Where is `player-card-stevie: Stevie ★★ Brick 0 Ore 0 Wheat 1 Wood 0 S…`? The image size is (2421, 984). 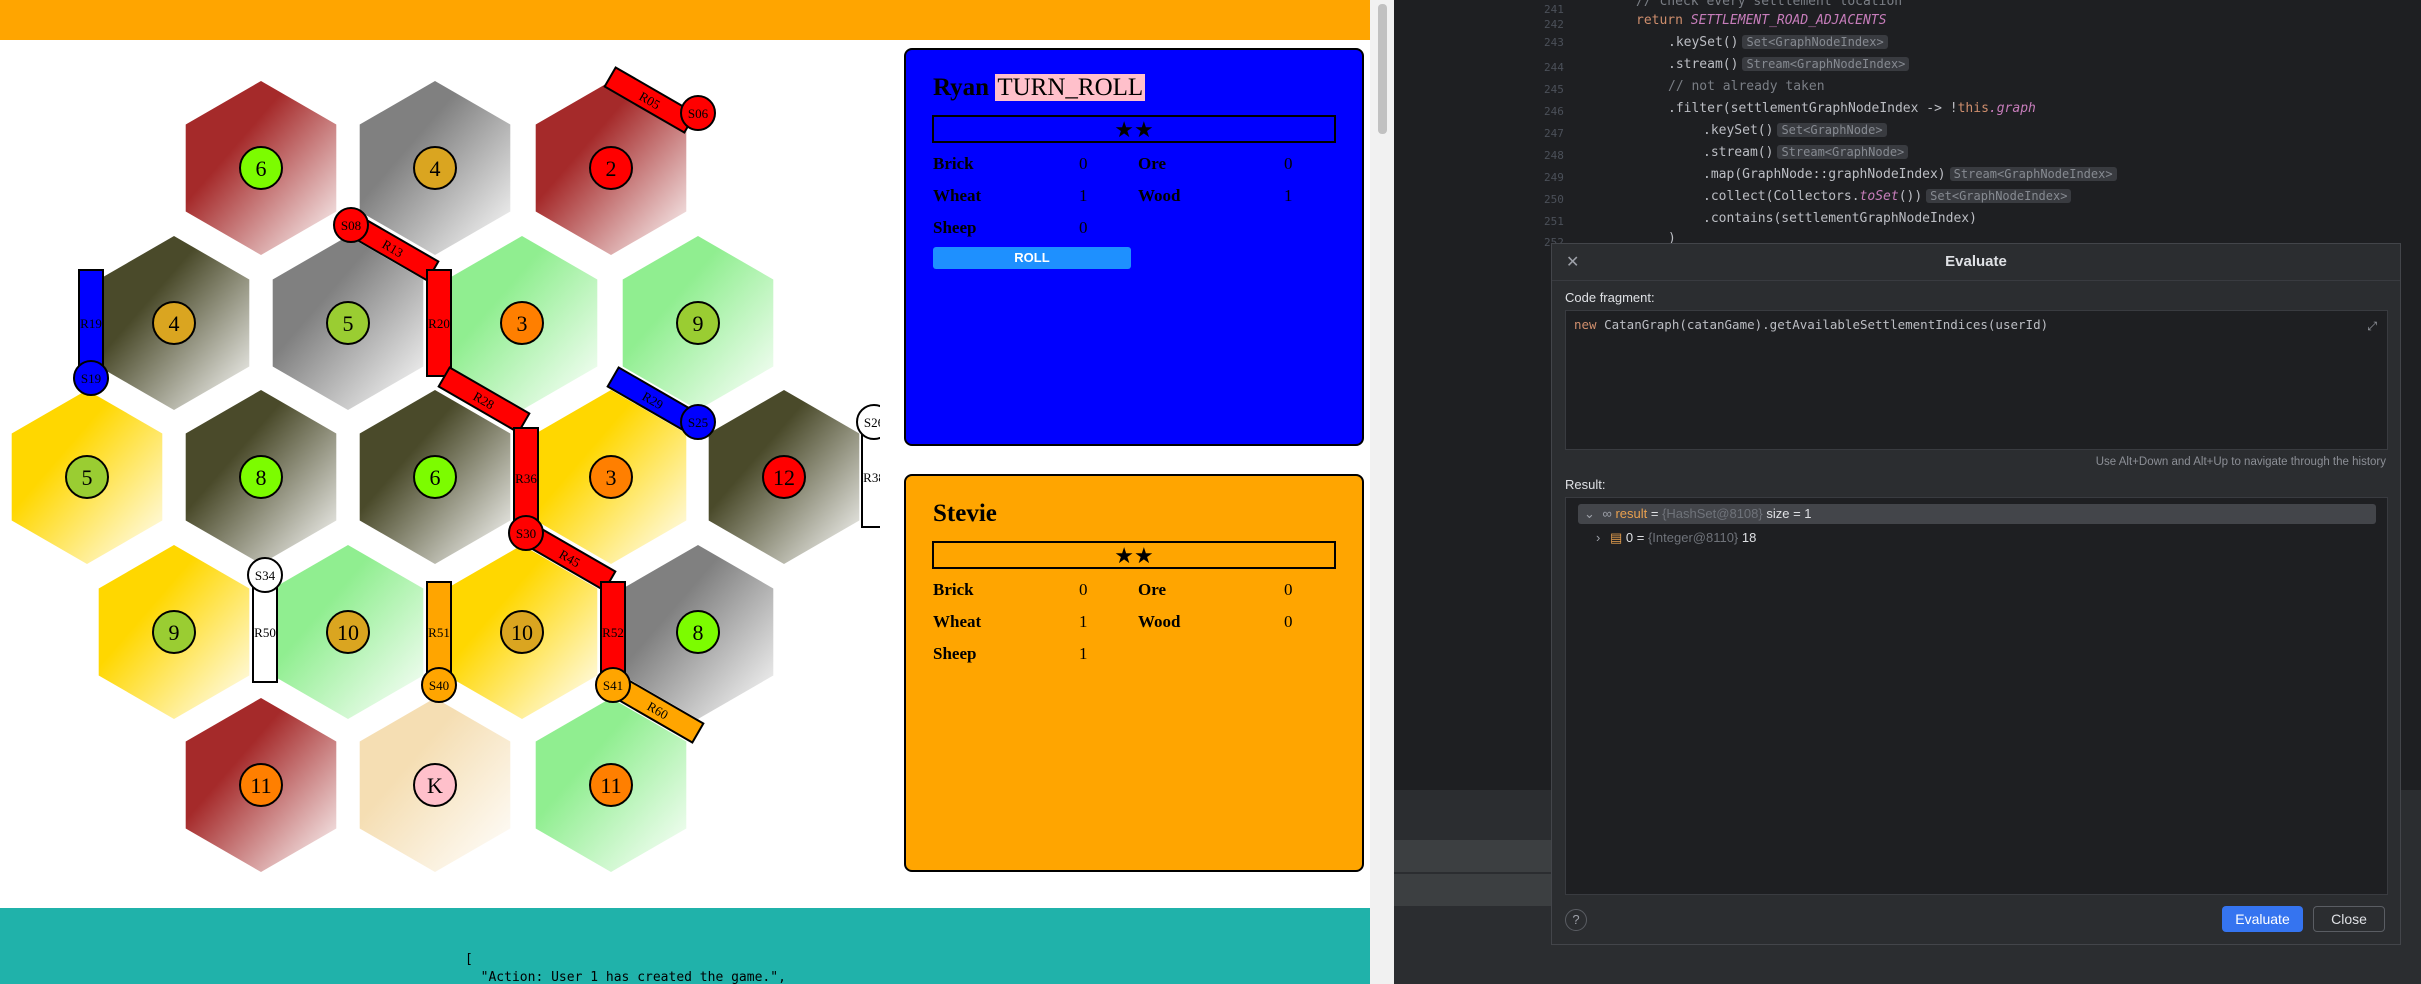 player-card-stevie: Stevie ★★ Brick 0 Ore 0 Wheat 1 Wood 0 S… is located at coordinates (1134, 673).